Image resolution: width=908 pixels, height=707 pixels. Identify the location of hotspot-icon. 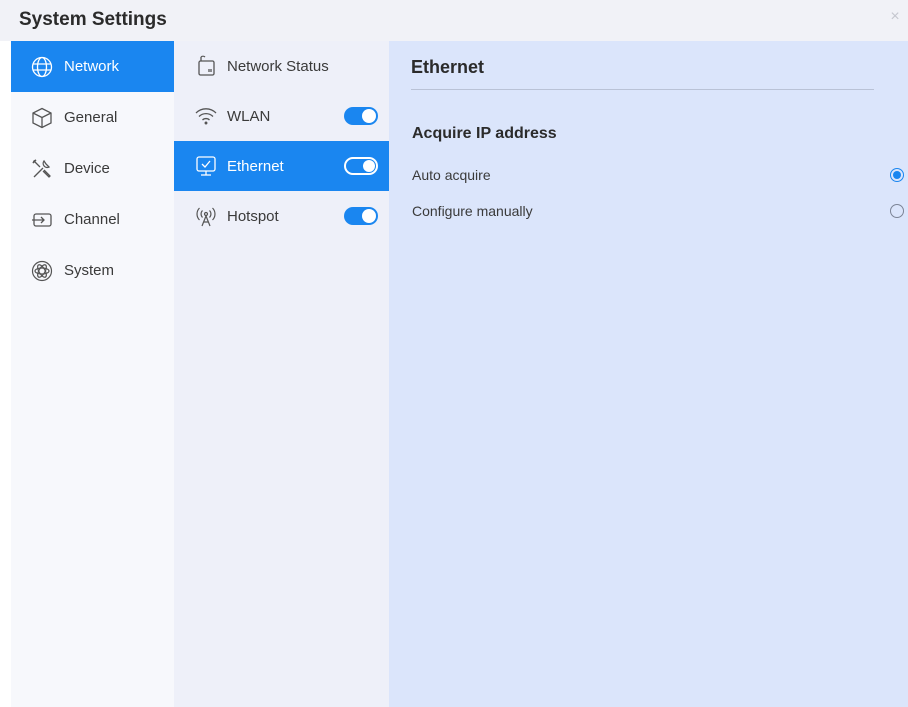
(206, 216).